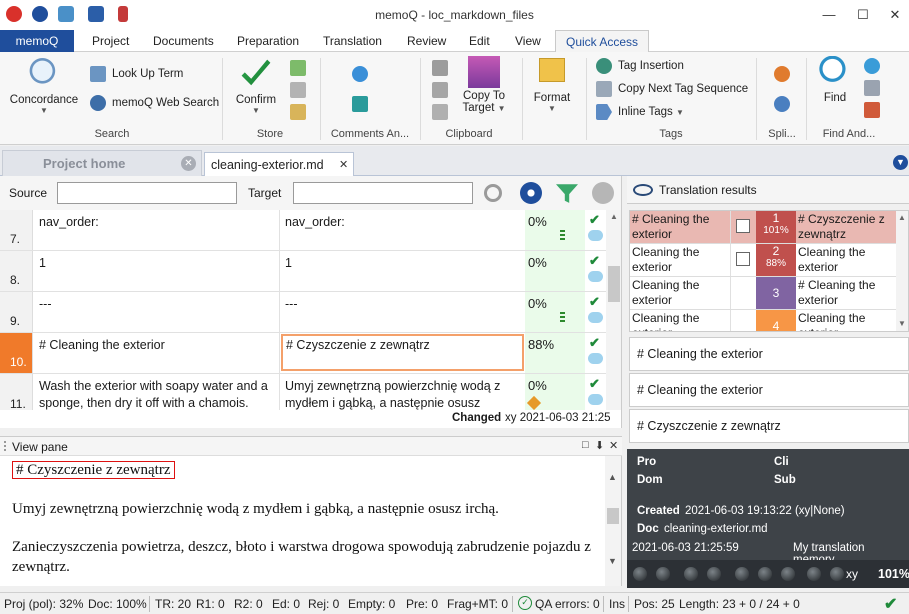  What do you see at coordinates (360, 74) in the screenshot?
I see `info-icon` at bounding box center [360, 74].